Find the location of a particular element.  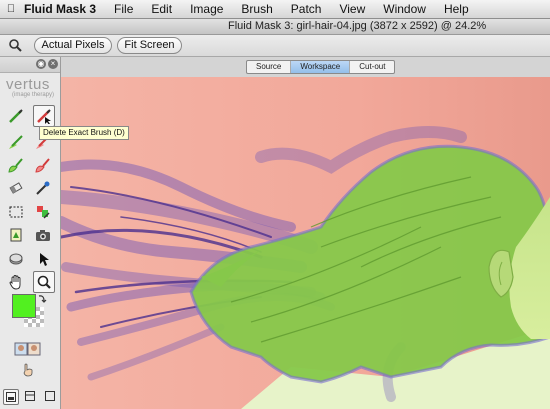

tool-tooltip: Delete Exact Brush (D) is located at coordinates (84, 133).